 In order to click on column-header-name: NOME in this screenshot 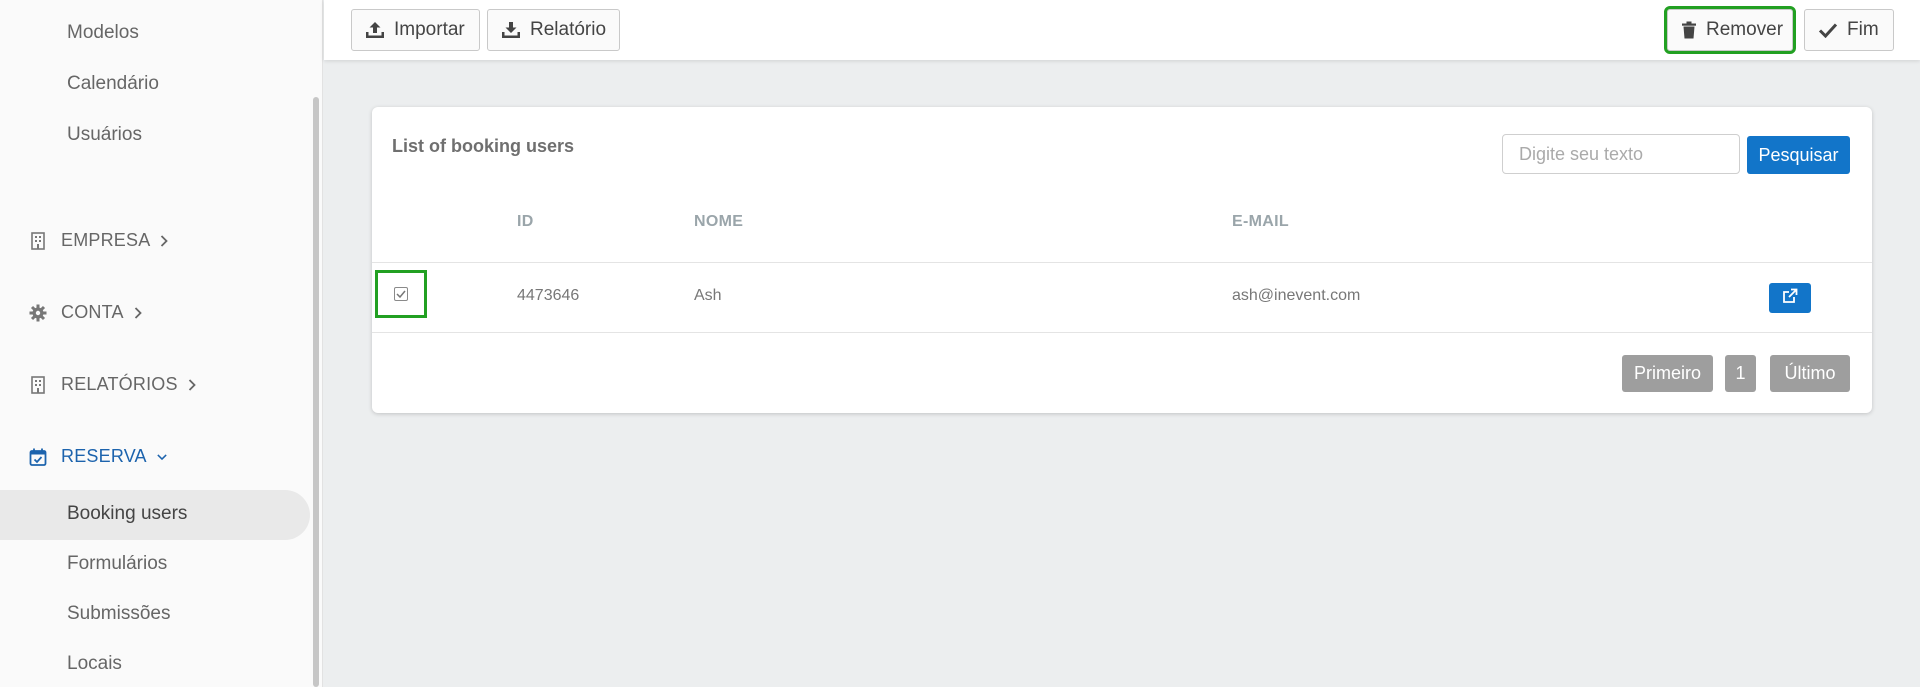, I will do `click(718, 222)`.